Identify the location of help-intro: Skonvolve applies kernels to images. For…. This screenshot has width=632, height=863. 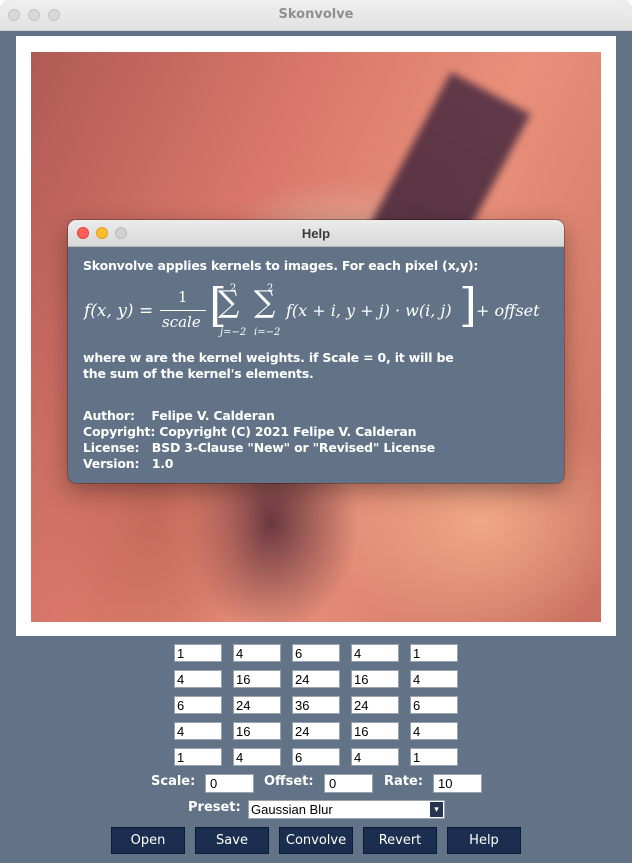
(281, 265).